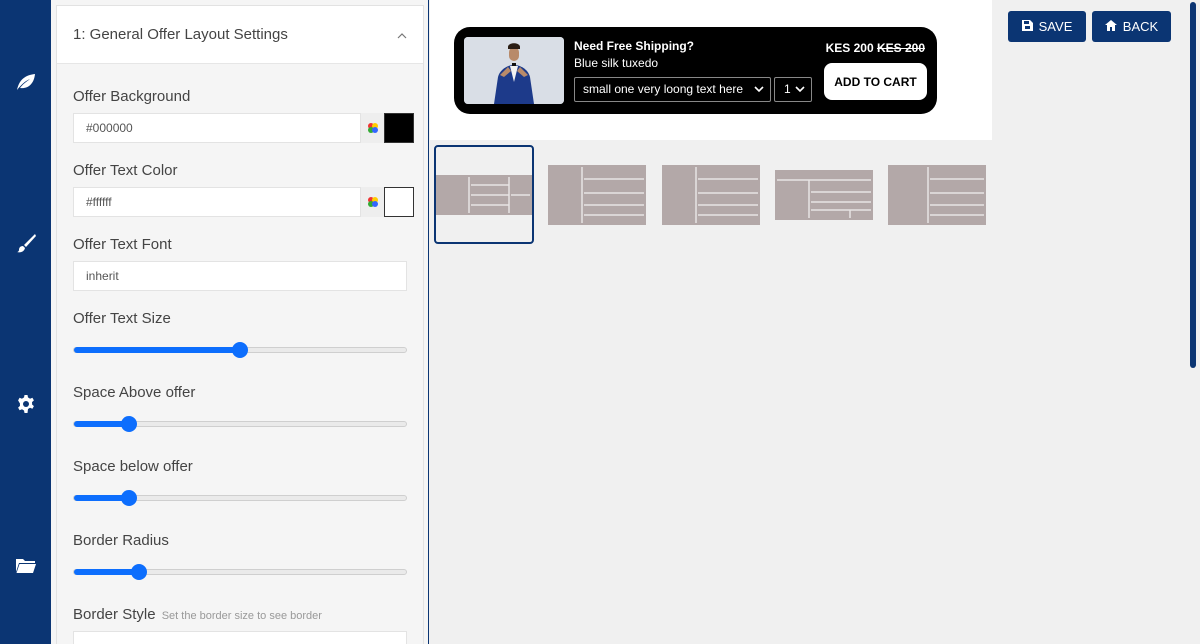 The width and height of the screenshot is (1200, 644). What do you see at coordinates (121, 540) in the screenshot?
I see `border-radius-label: Border Radius` at bounding box center [121, 540].